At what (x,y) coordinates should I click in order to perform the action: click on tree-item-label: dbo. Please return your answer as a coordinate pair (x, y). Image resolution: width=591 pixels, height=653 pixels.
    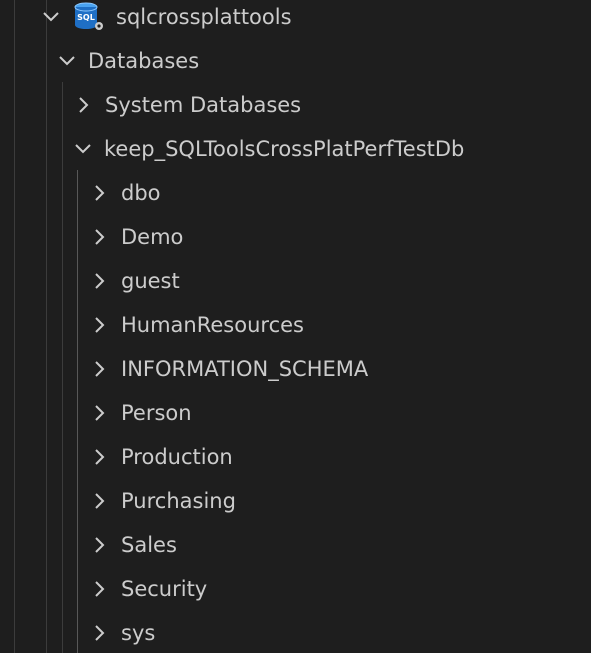
    Looking at the image, I should click on (141, 193).